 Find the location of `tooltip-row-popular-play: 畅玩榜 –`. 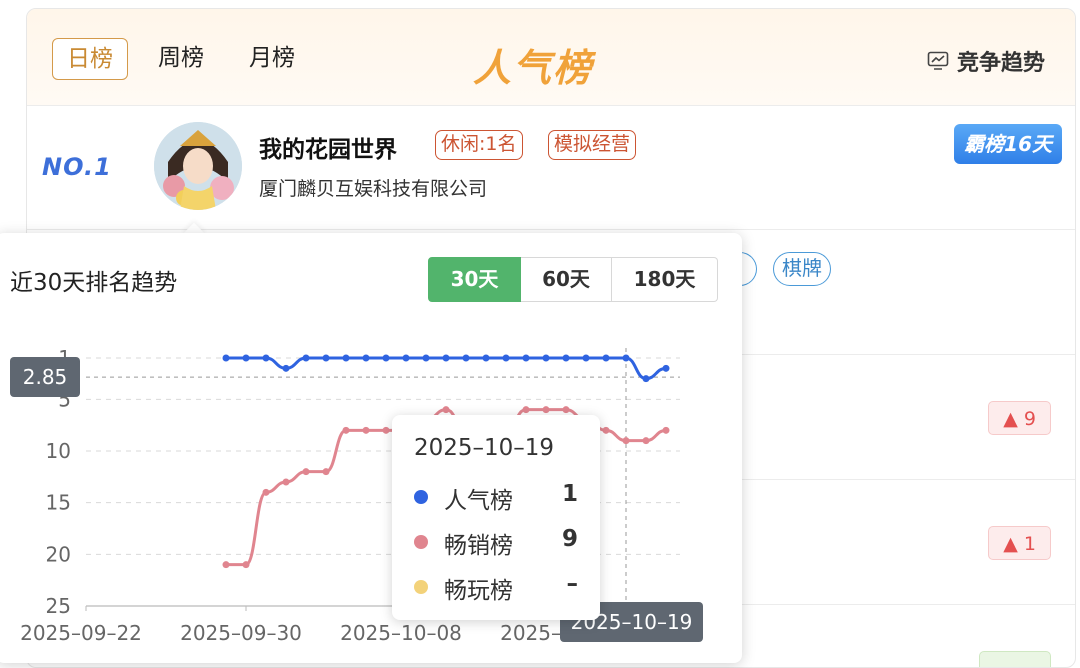

tooltip-row-popular-play: 畅玩榜 – is located at coordinates (496, 587).